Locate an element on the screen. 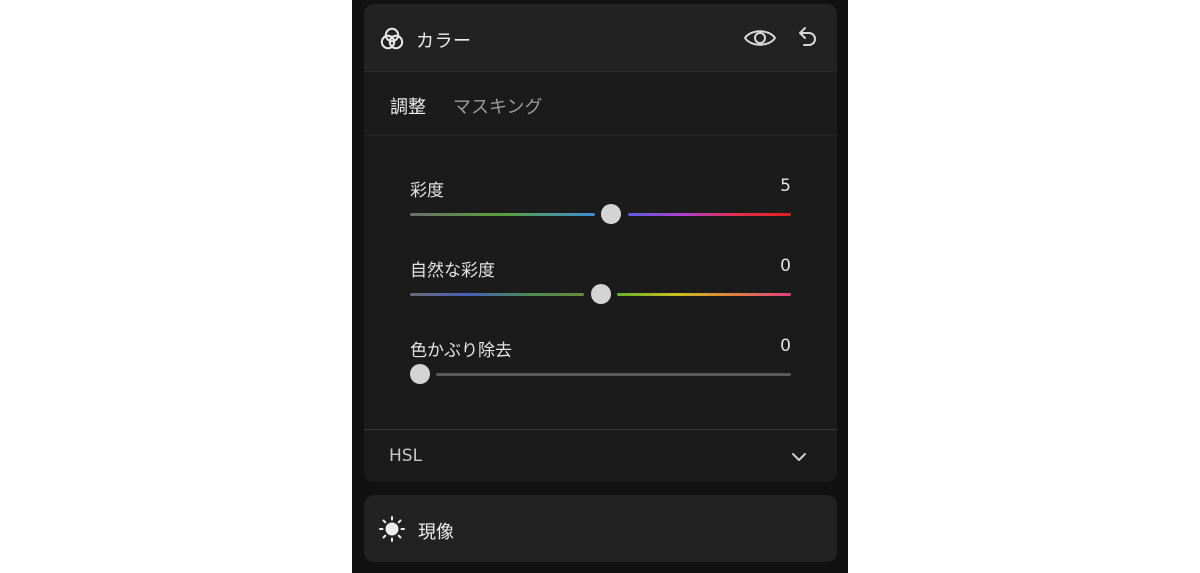 The image size is (1200, 573). color-circles-icon is located at coordinates (392, 38).